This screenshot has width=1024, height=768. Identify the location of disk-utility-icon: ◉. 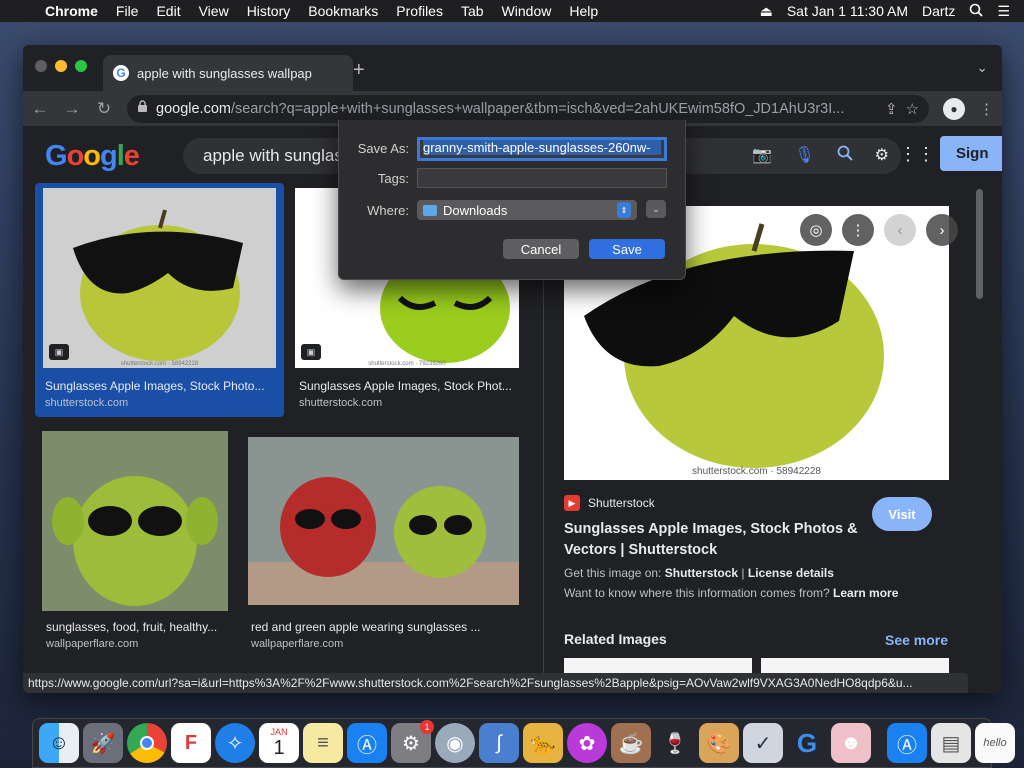
(455, 743).